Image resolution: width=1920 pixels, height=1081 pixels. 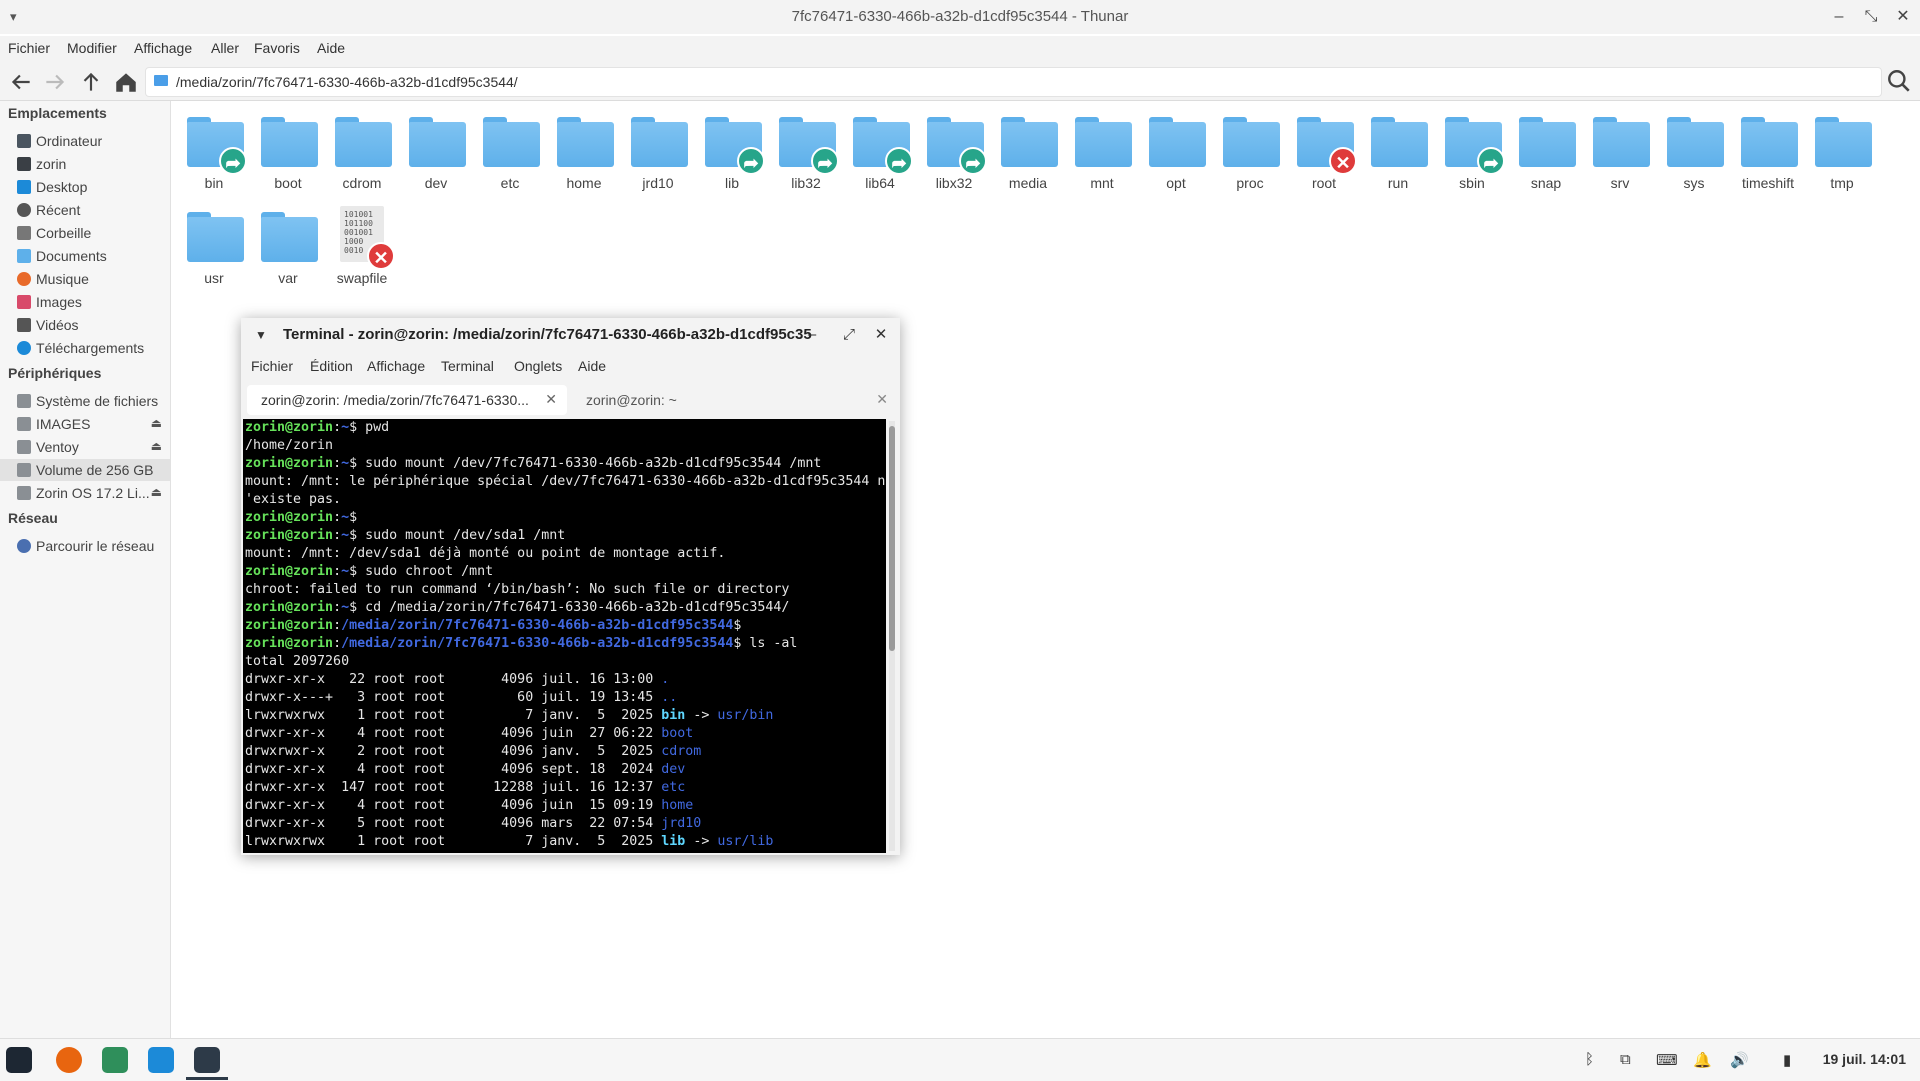 I want to click on forward-icon, so click(x=55, y=82).